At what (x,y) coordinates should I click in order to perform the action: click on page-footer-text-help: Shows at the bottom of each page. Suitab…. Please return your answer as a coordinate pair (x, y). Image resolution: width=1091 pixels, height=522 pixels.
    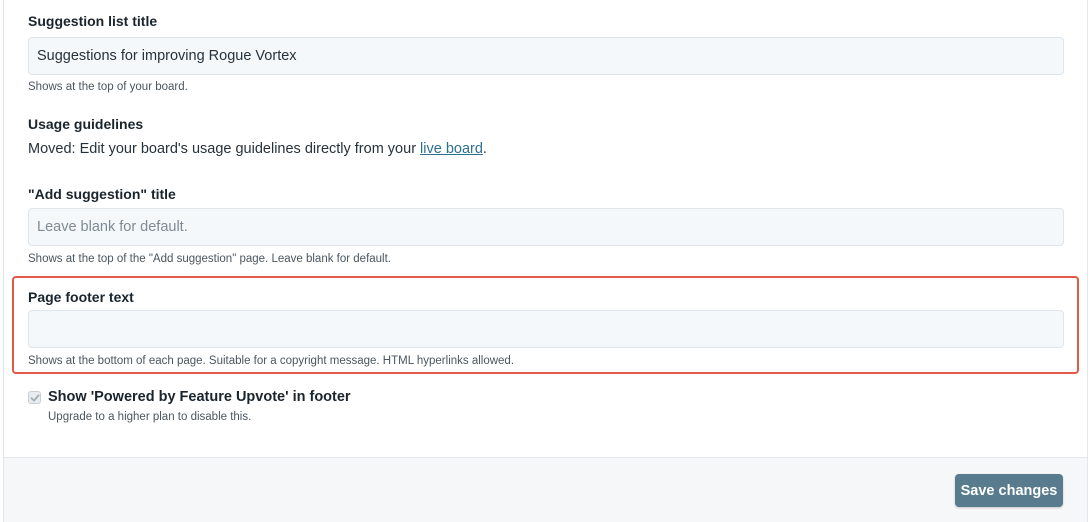
    Looking at the image, I should click on (271, 361).